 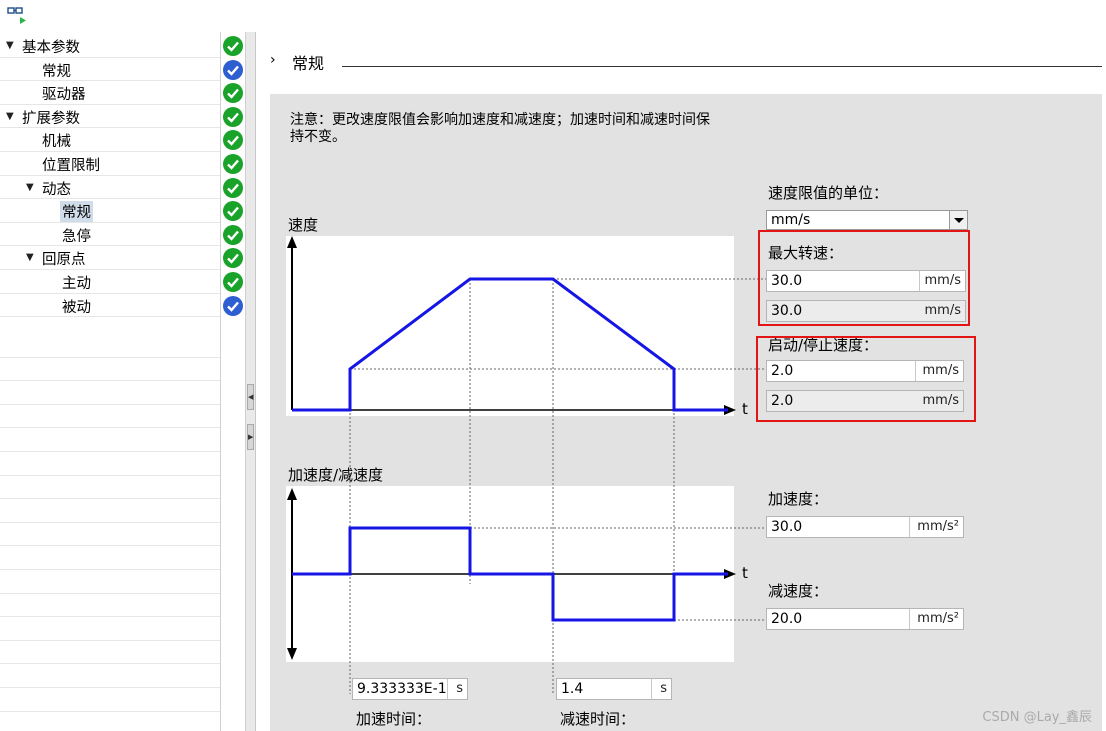 What do you see at coordinates (663, 688) in the screenshot?
I see `decel-time-unit: s` at bounding box center [663, 688].